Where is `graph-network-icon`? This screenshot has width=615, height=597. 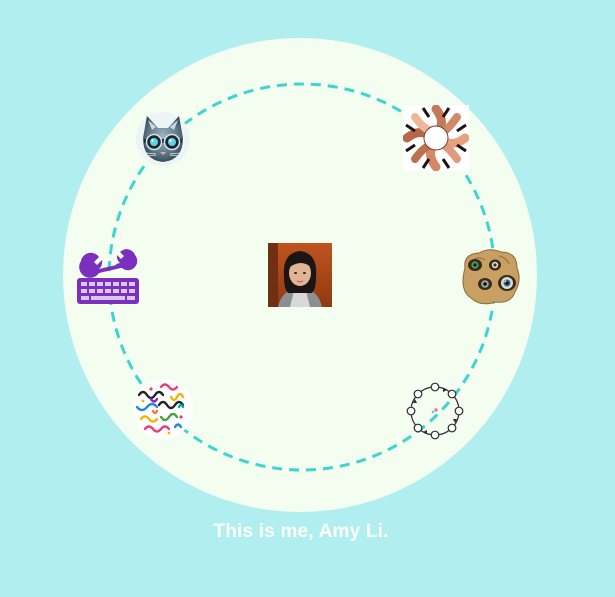
graph-network-icon is located at coordinates (435, 411).